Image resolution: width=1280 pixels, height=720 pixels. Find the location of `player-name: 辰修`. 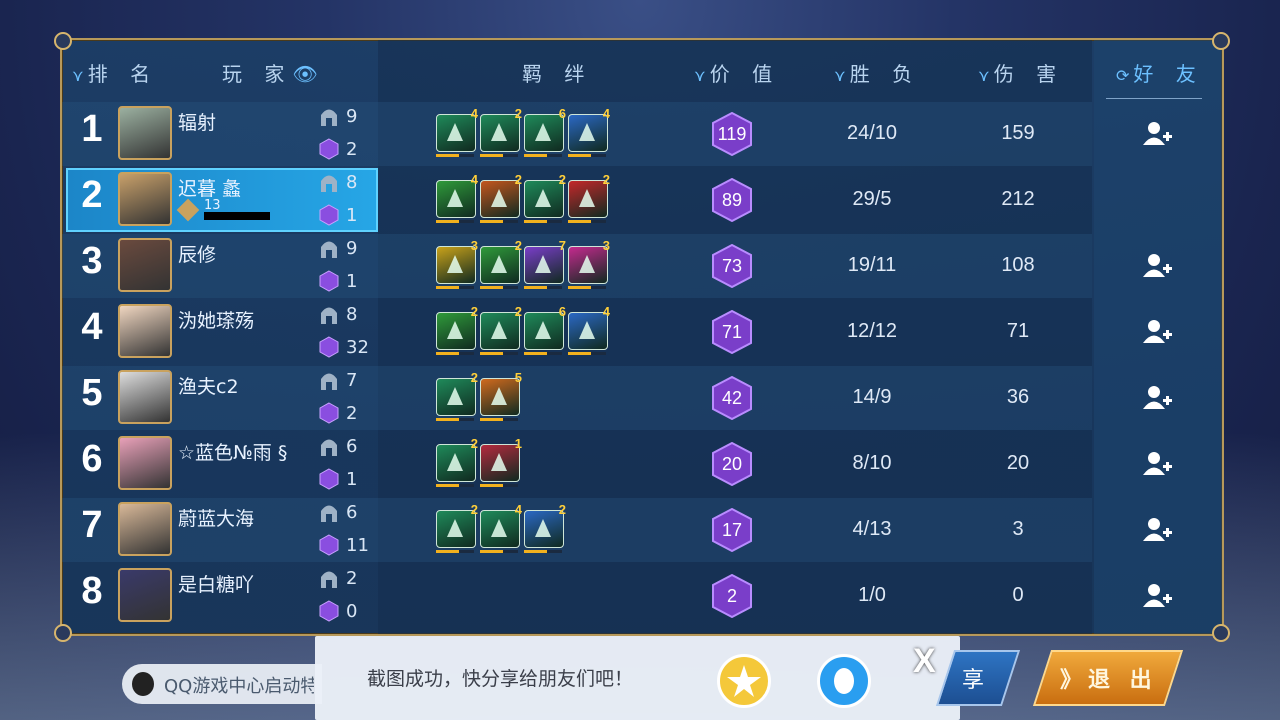

player-name: 辰修 is located at coordinates (197, 253).